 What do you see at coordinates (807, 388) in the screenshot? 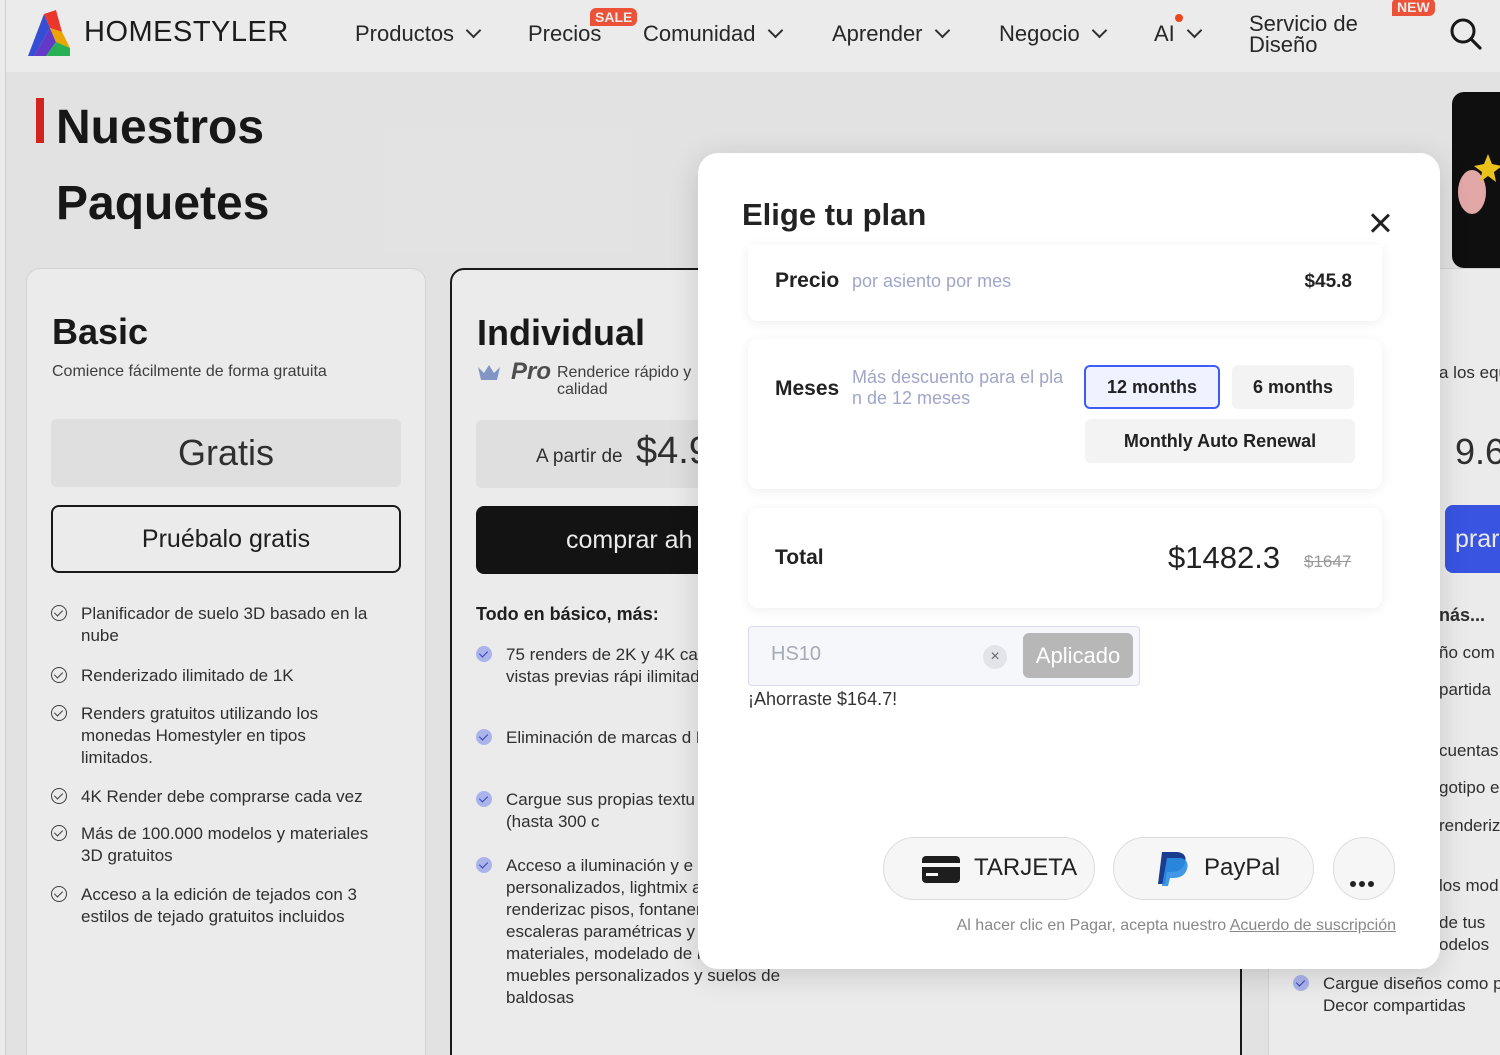
I see `months-label: Meses` at bounding box center [807, 388].